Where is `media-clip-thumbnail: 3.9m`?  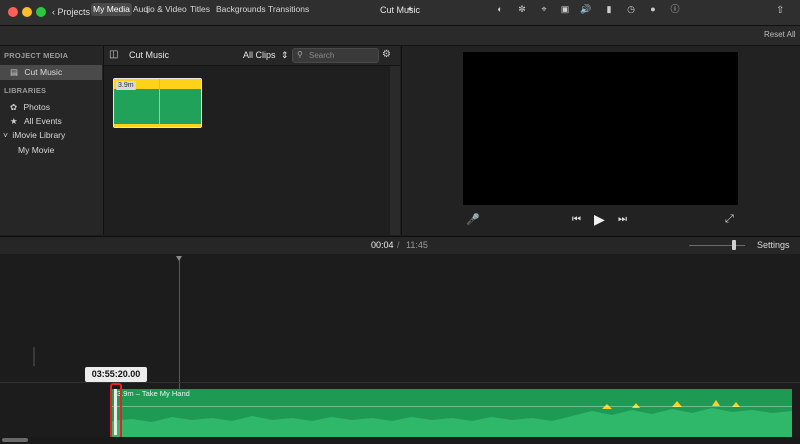
media-clip-thumbnail: 3.9m is located at coordinates (157, 103).